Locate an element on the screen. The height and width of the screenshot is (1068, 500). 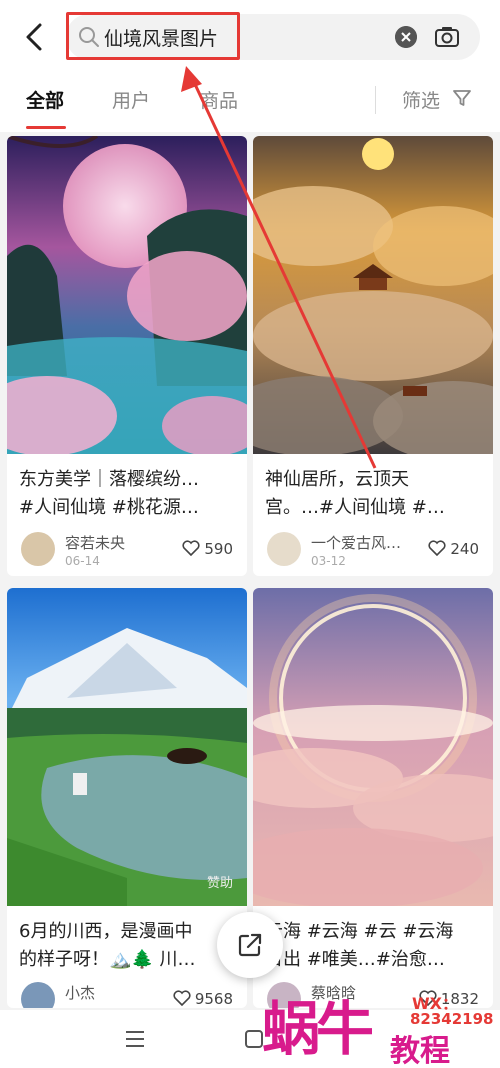
clear-icon is located at coordinates (406, 37).